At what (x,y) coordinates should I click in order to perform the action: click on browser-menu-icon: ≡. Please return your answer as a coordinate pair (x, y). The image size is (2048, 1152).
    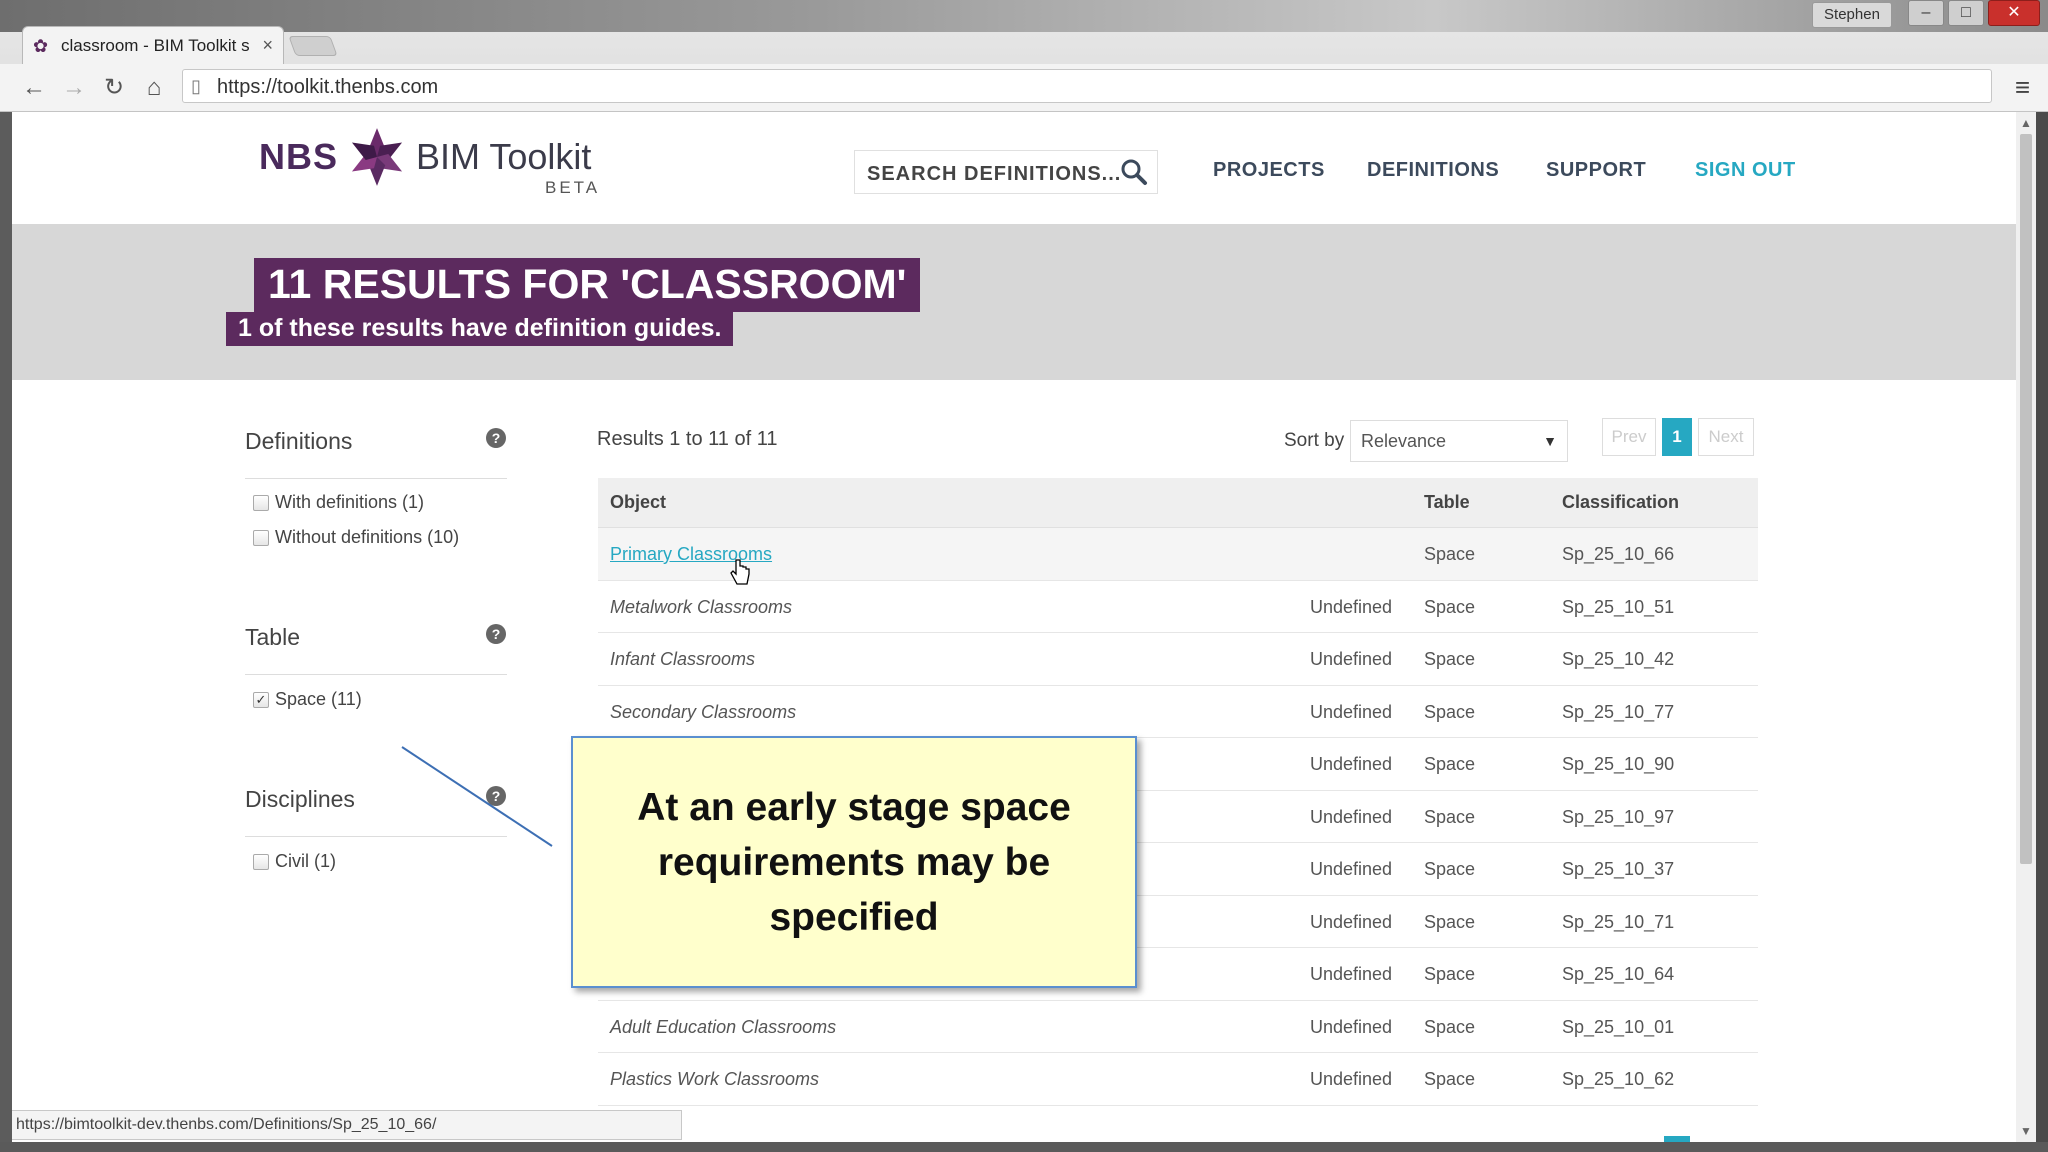
    Looking at the image, I should click on (2022, 87).